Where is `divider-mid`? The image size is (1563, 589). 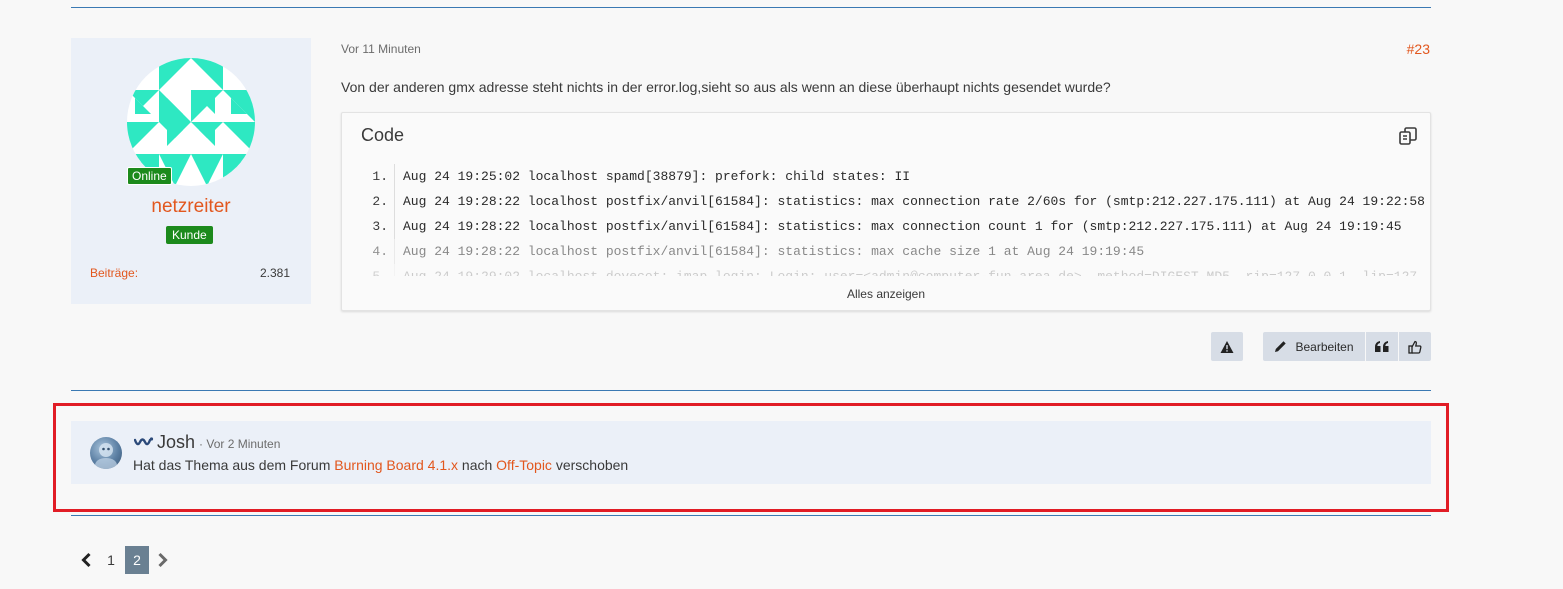
divider-mid is located at coordinates (751, 390).